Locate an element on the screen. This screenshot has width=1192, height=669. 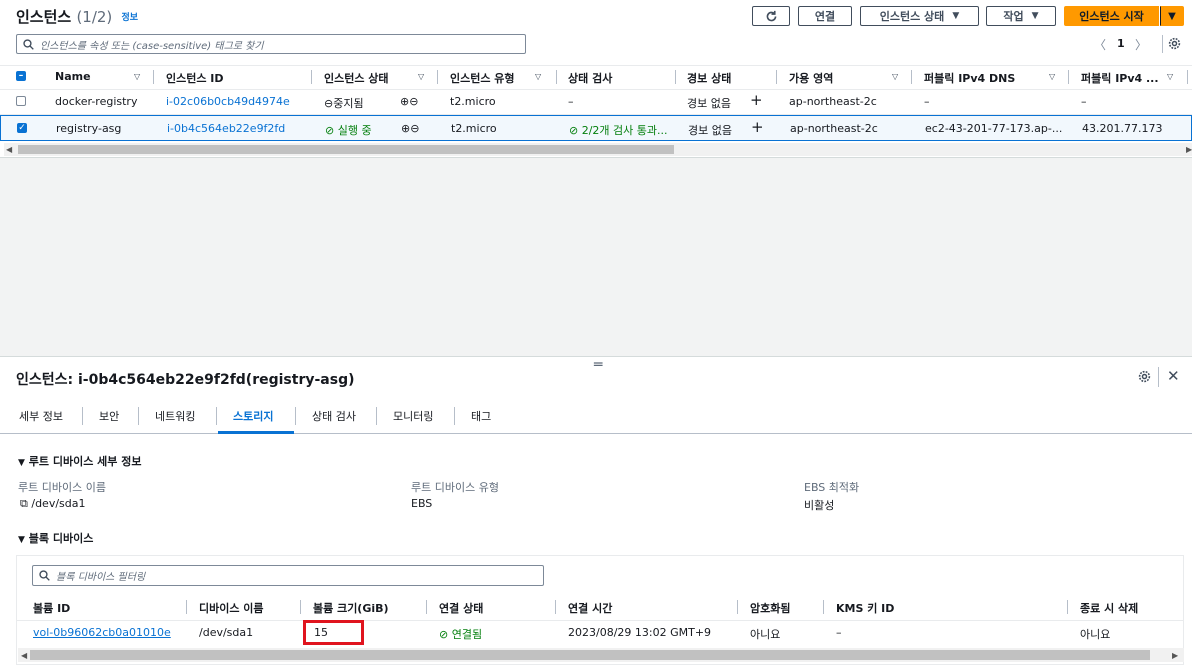
highlight-box is located at coordinates (333, 632).